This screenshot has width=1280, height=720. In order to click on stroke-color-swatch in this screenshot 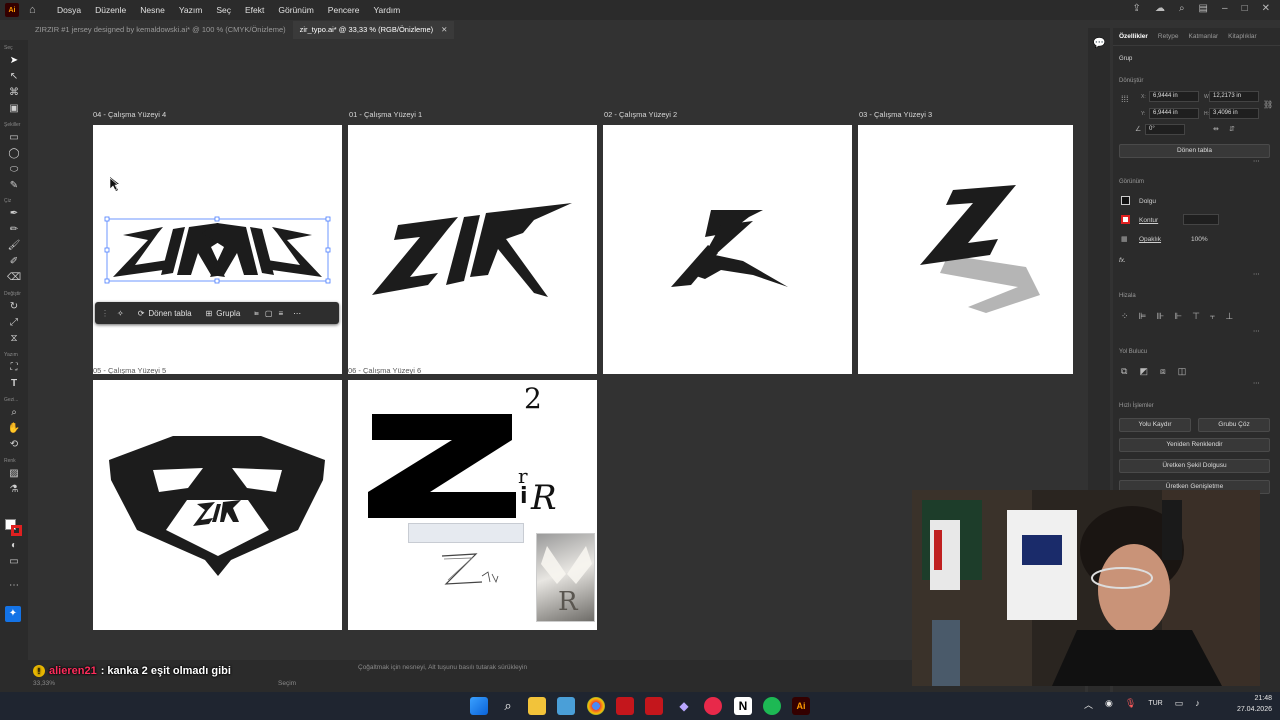, I will do `click(1125, 219)`.